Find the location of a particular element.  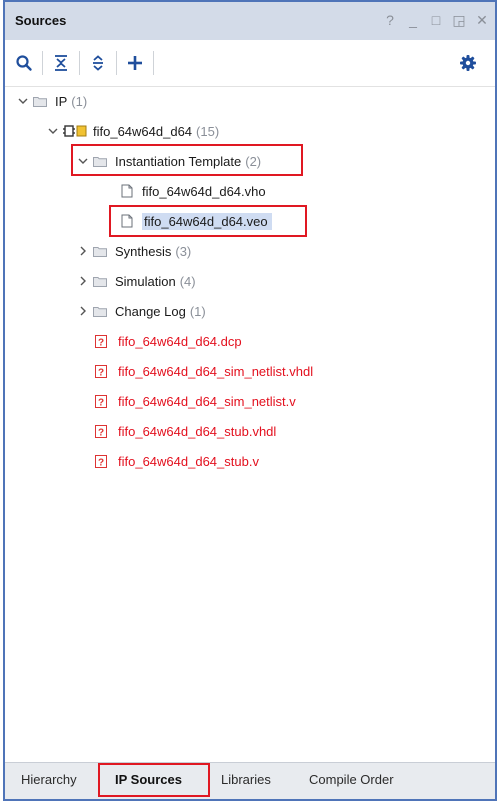

tab-libraries: Libraries is located at coordinates (246, 779).